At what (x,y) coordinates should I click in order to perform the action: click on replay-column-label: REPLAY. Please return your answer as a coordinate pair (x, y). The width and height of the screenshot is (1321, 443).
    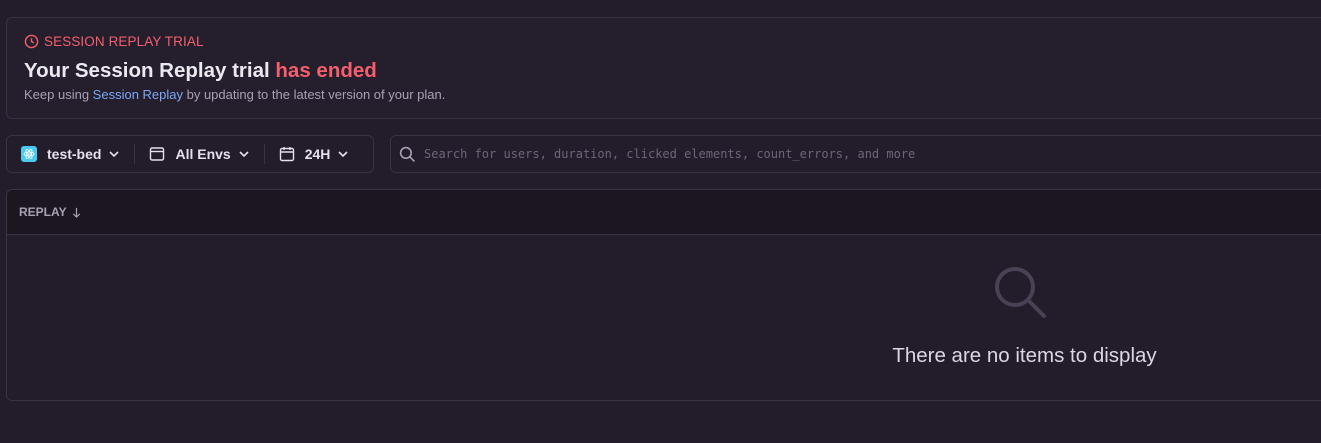
    Looking at the image, I should click on (43, 212).